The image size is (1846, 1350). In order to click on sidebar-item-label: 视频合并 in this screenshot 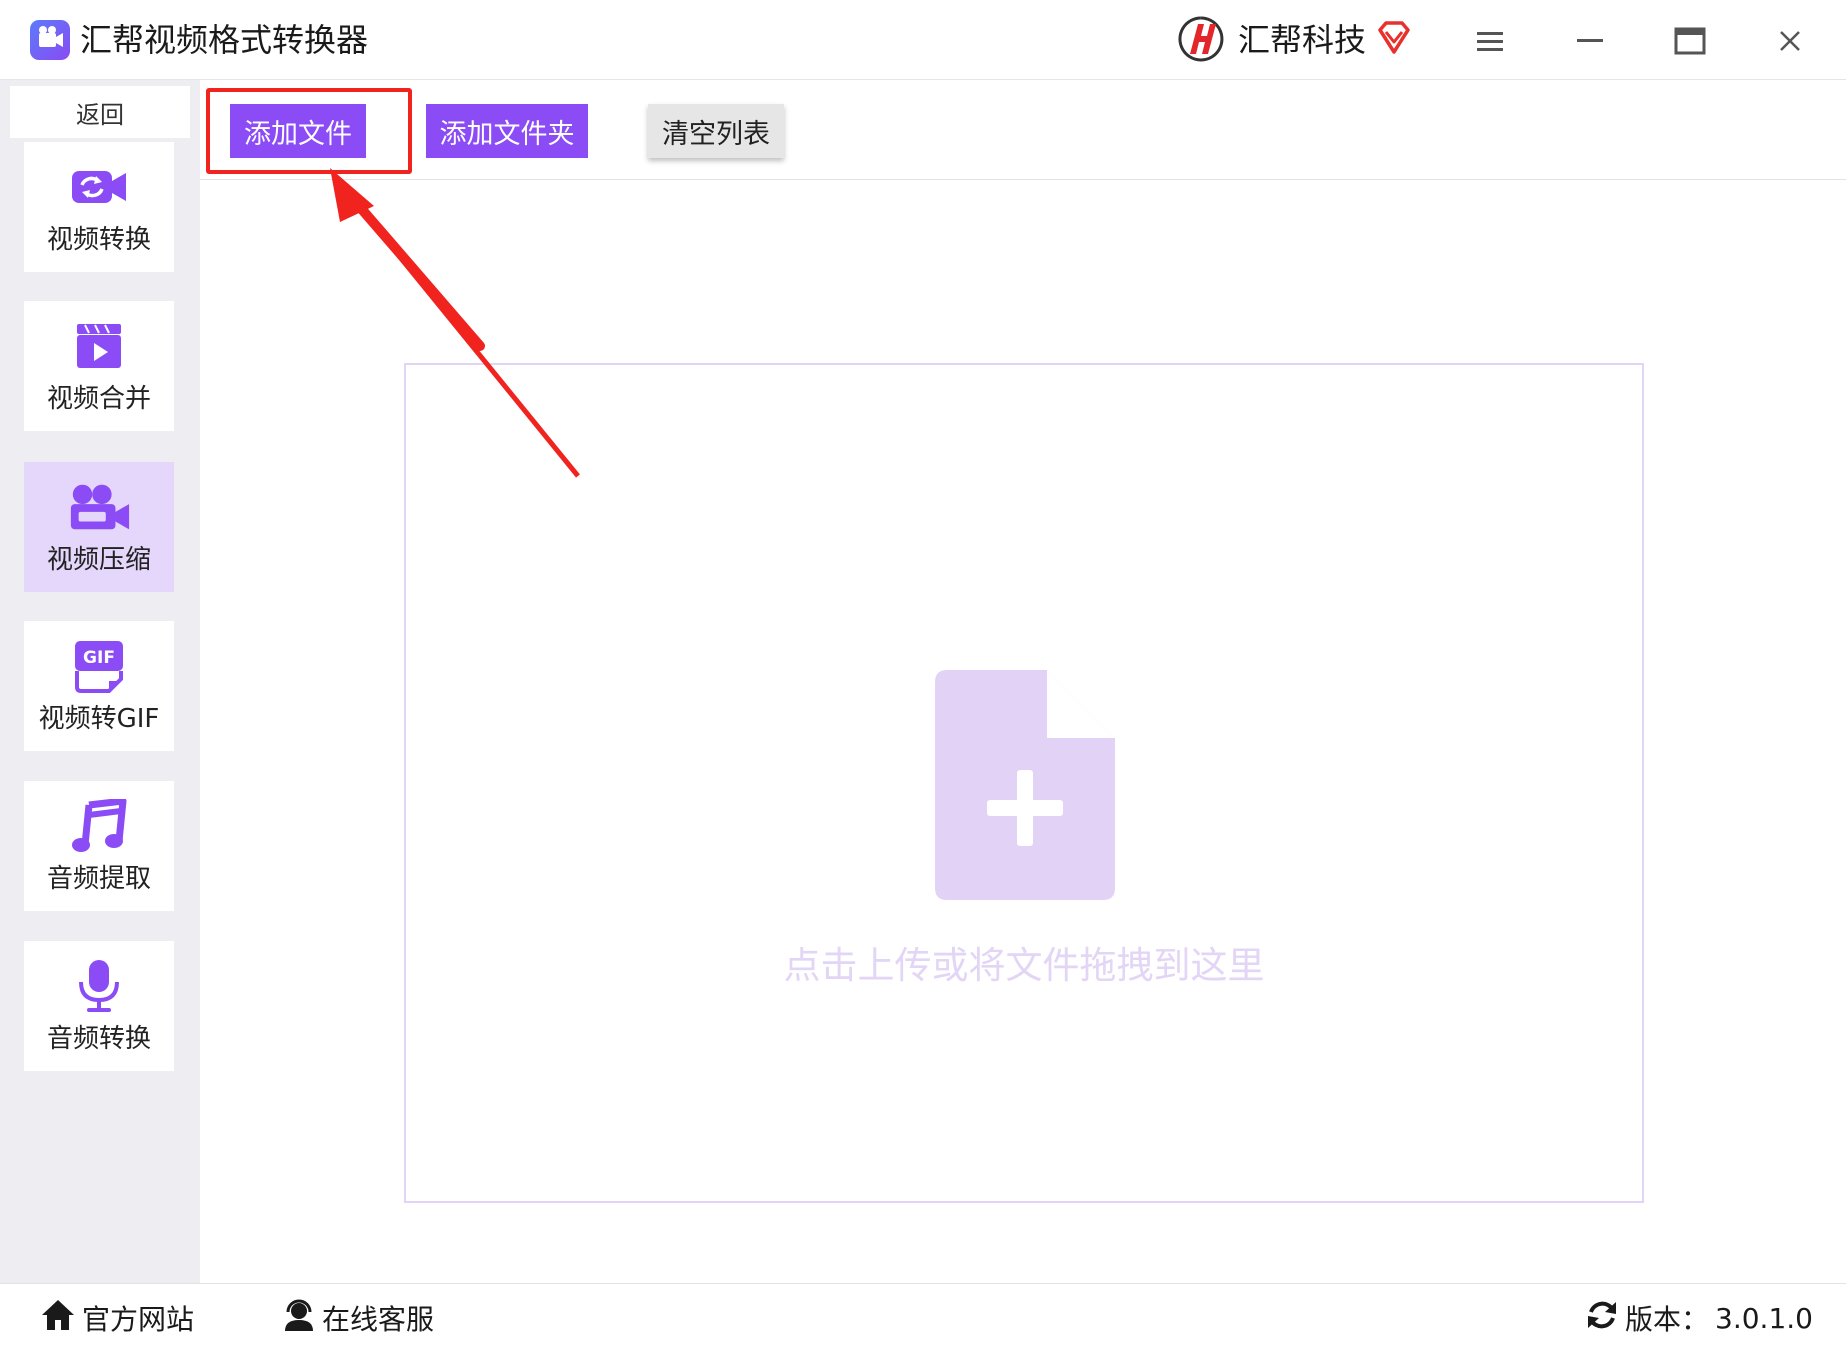, I will do `click(98, 399)`.